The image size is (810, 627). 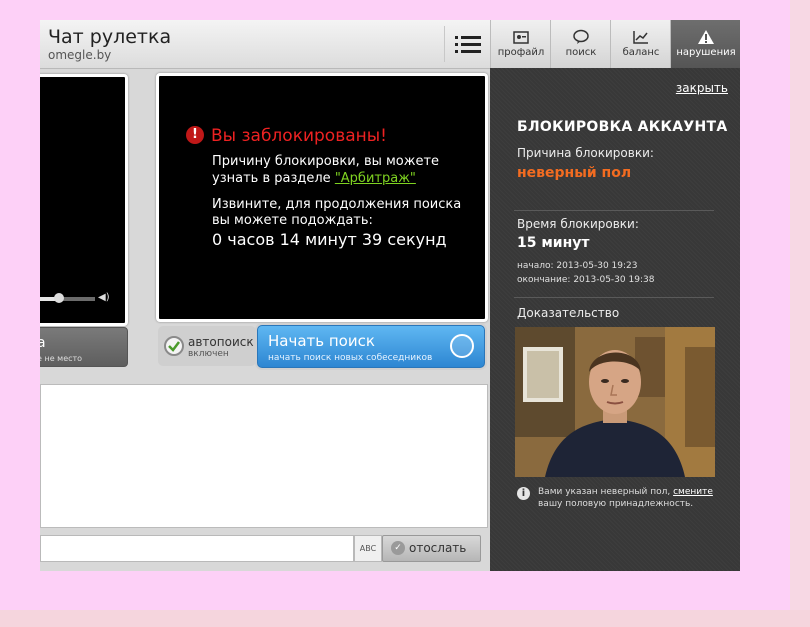 I want to click on seek-knob, so click(x=59, y=298).